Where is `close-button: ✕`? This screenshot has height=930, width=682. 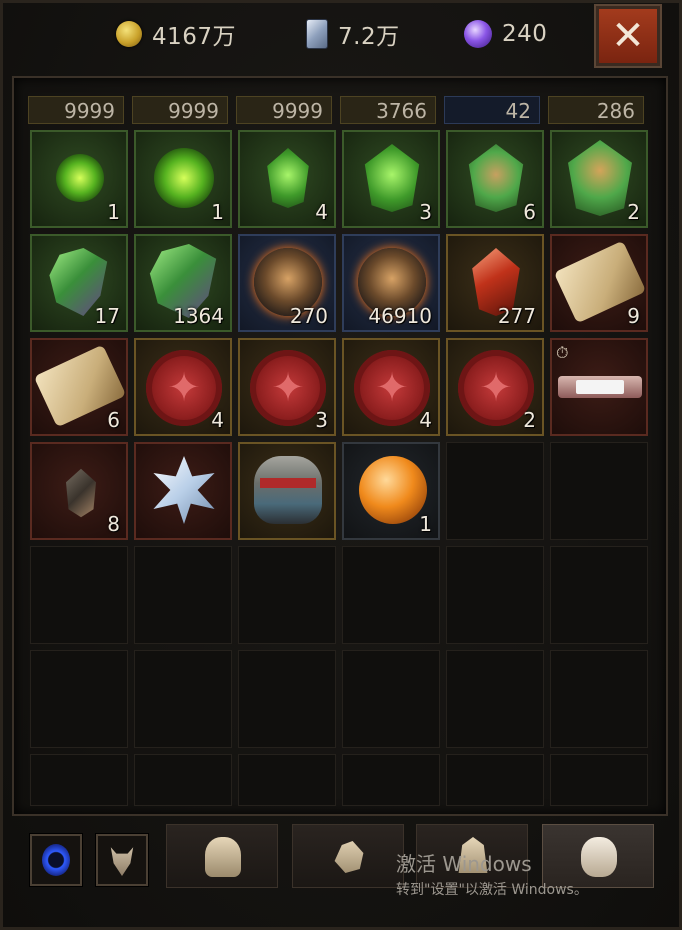 close-button: ✕ is located at coordinates (628, 36).